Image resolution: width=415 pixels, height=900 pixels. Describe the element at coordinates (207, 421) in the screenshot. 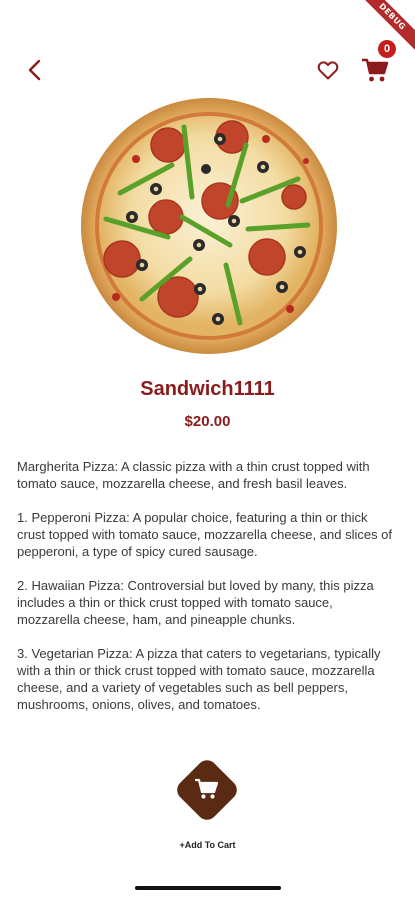

I see `product-price: $20.00` at that location.